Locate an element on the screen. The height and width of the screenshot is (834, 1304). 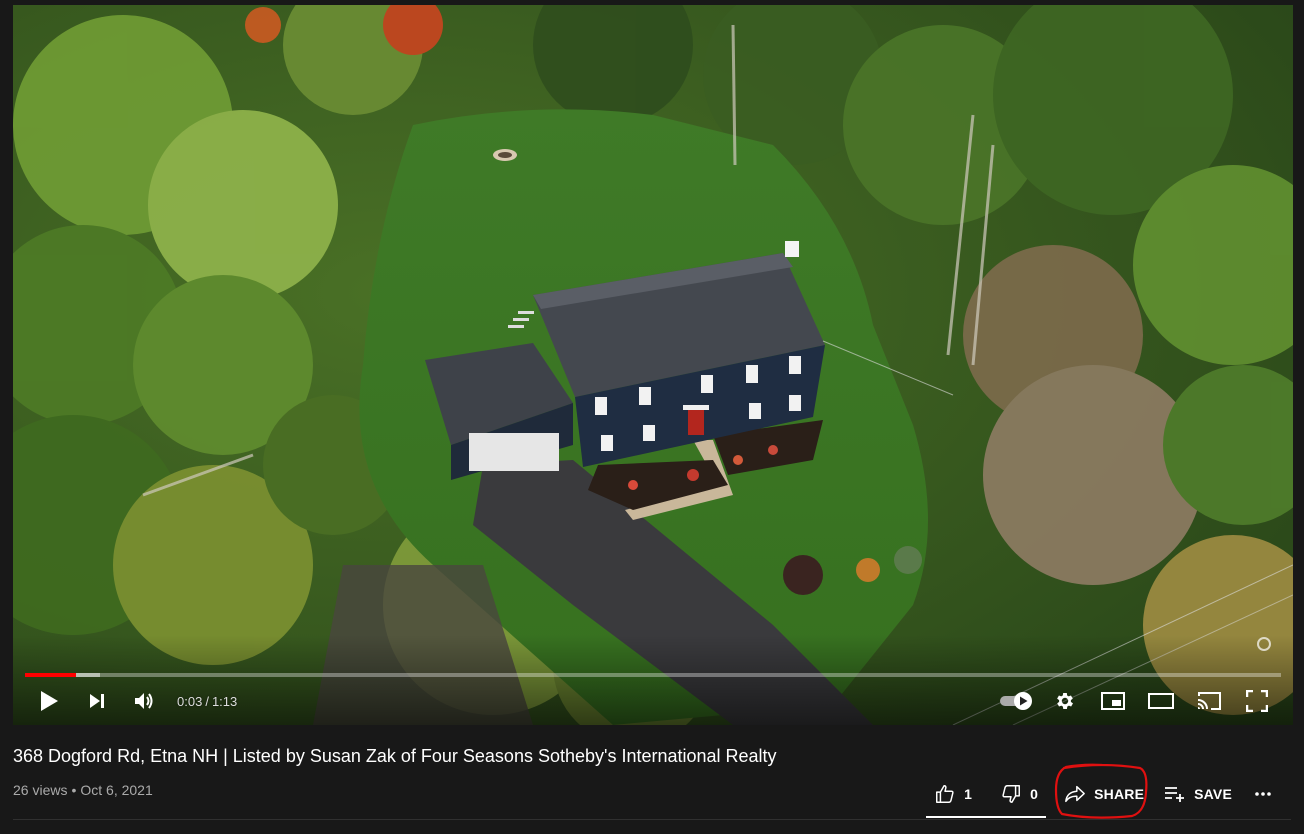
progress-played is located at coordinates (51, 675).